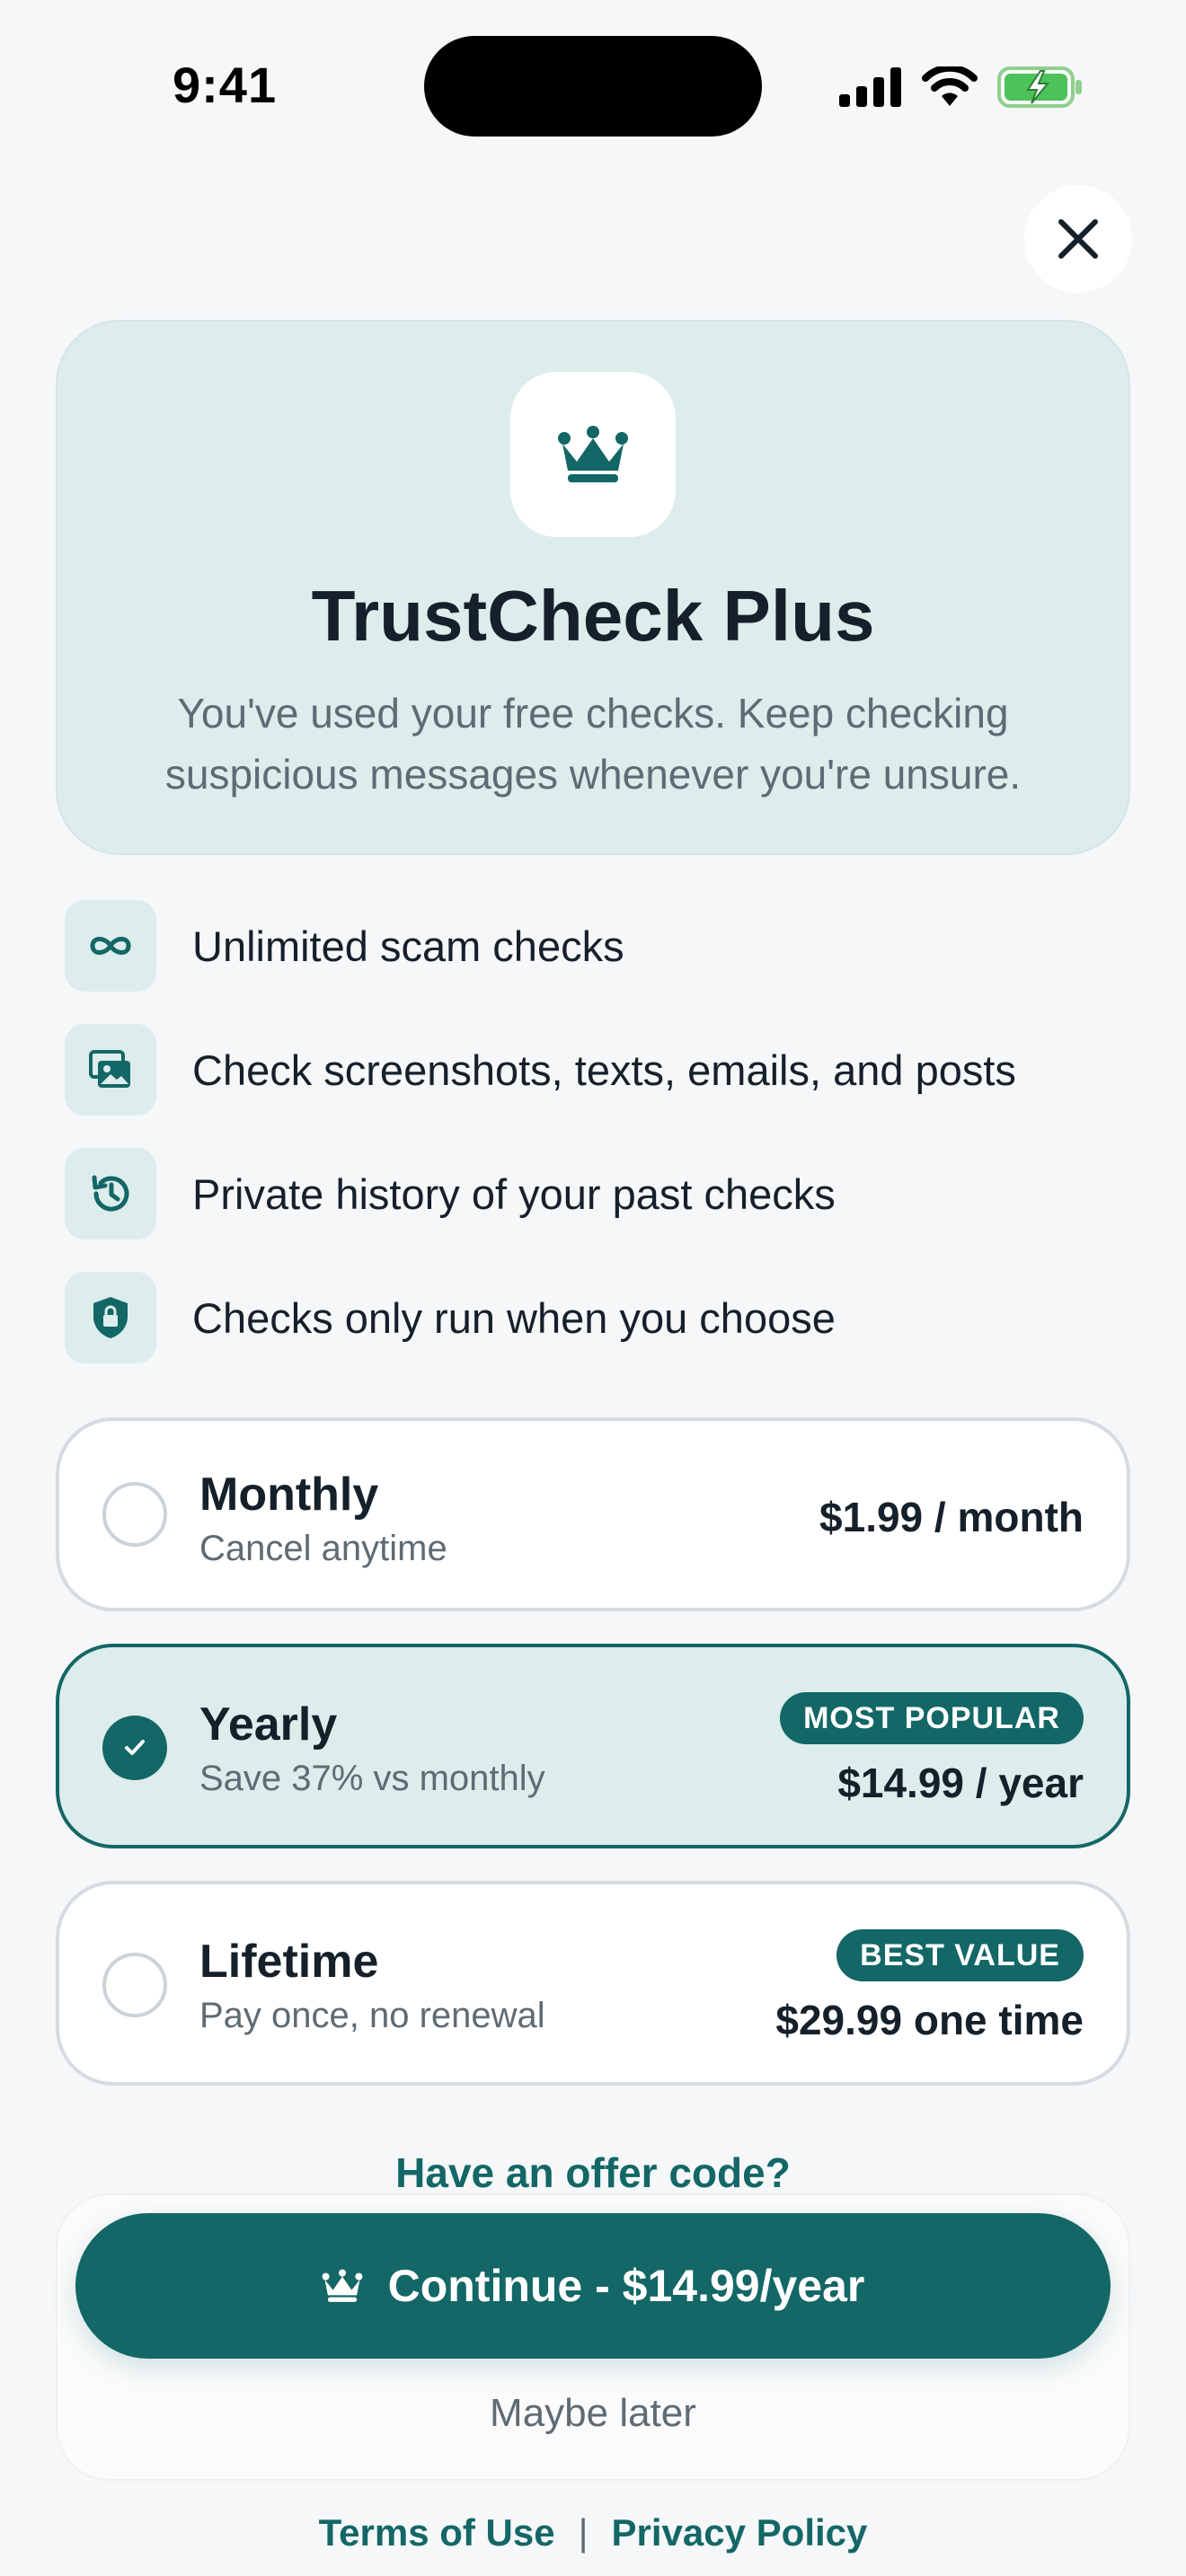  I want to click on feature-item-unlimited: Unlimited scam checks, so click(344, 946).